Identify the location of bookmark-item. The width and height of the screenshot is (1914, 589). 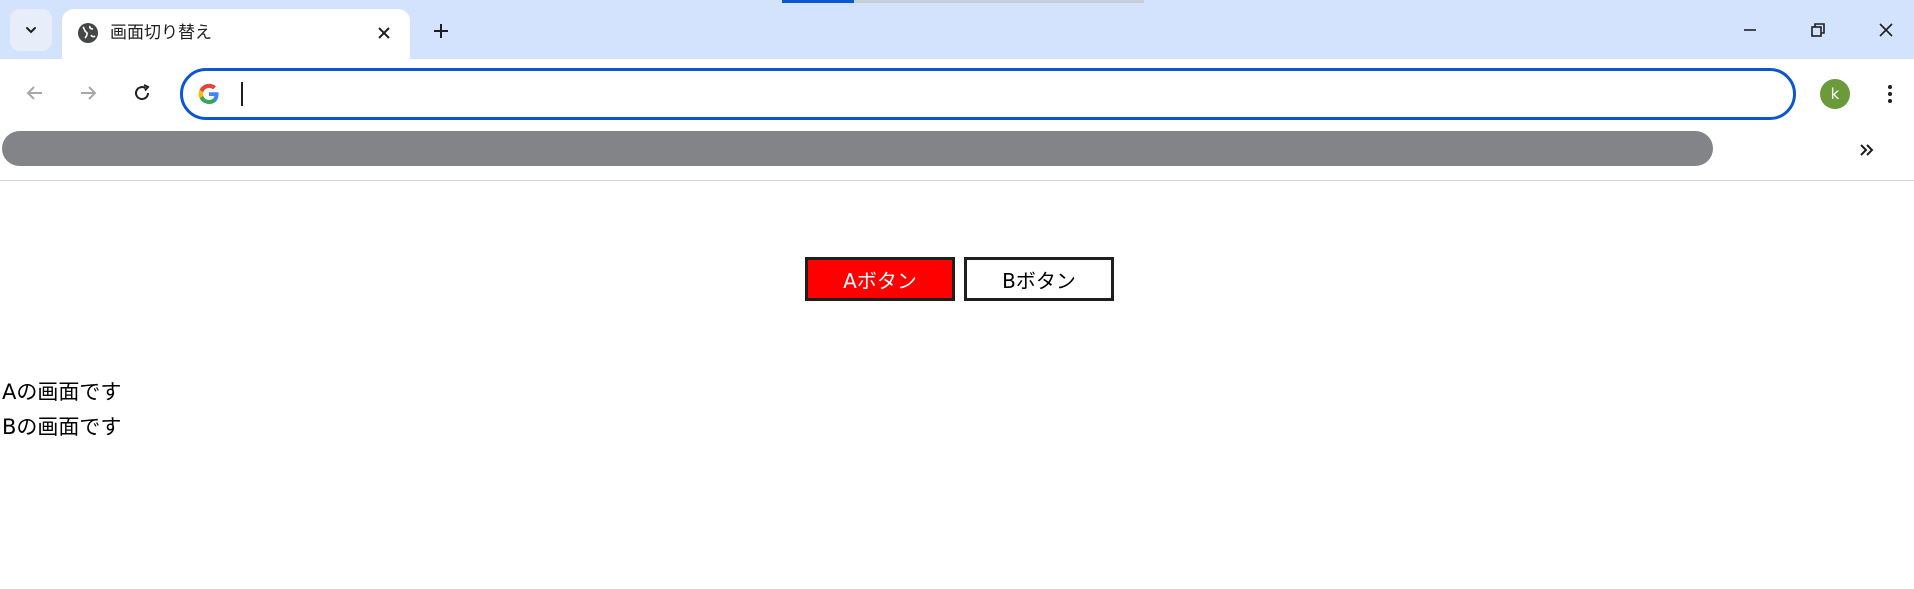
(857, 148).